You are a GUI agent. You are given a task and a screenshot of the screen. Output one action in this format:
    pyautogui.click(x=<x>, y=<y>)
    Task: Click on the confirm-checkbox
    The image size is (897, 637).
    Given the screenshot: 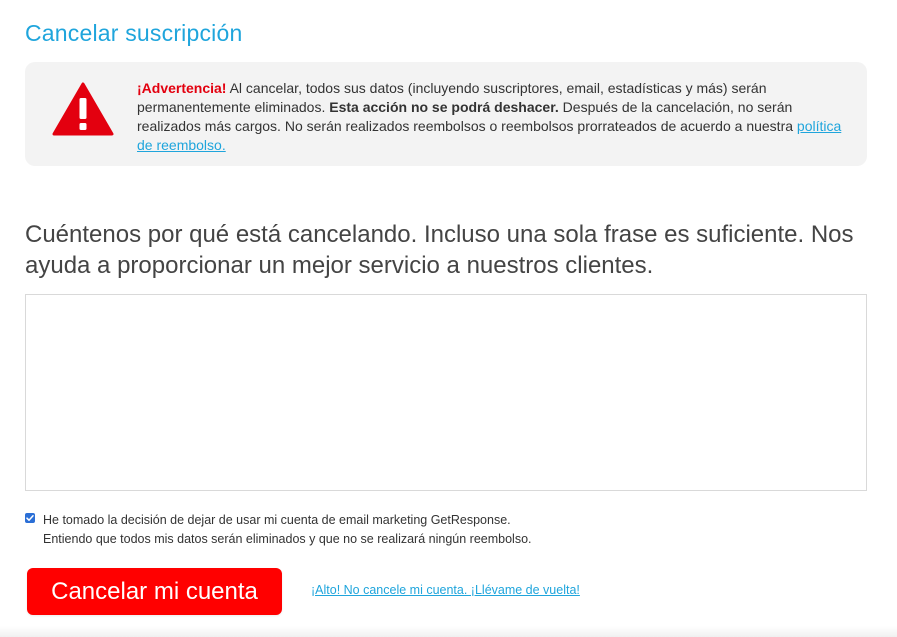 What is the action you would take?
    pyautogui.click(x=30, y=518)
    